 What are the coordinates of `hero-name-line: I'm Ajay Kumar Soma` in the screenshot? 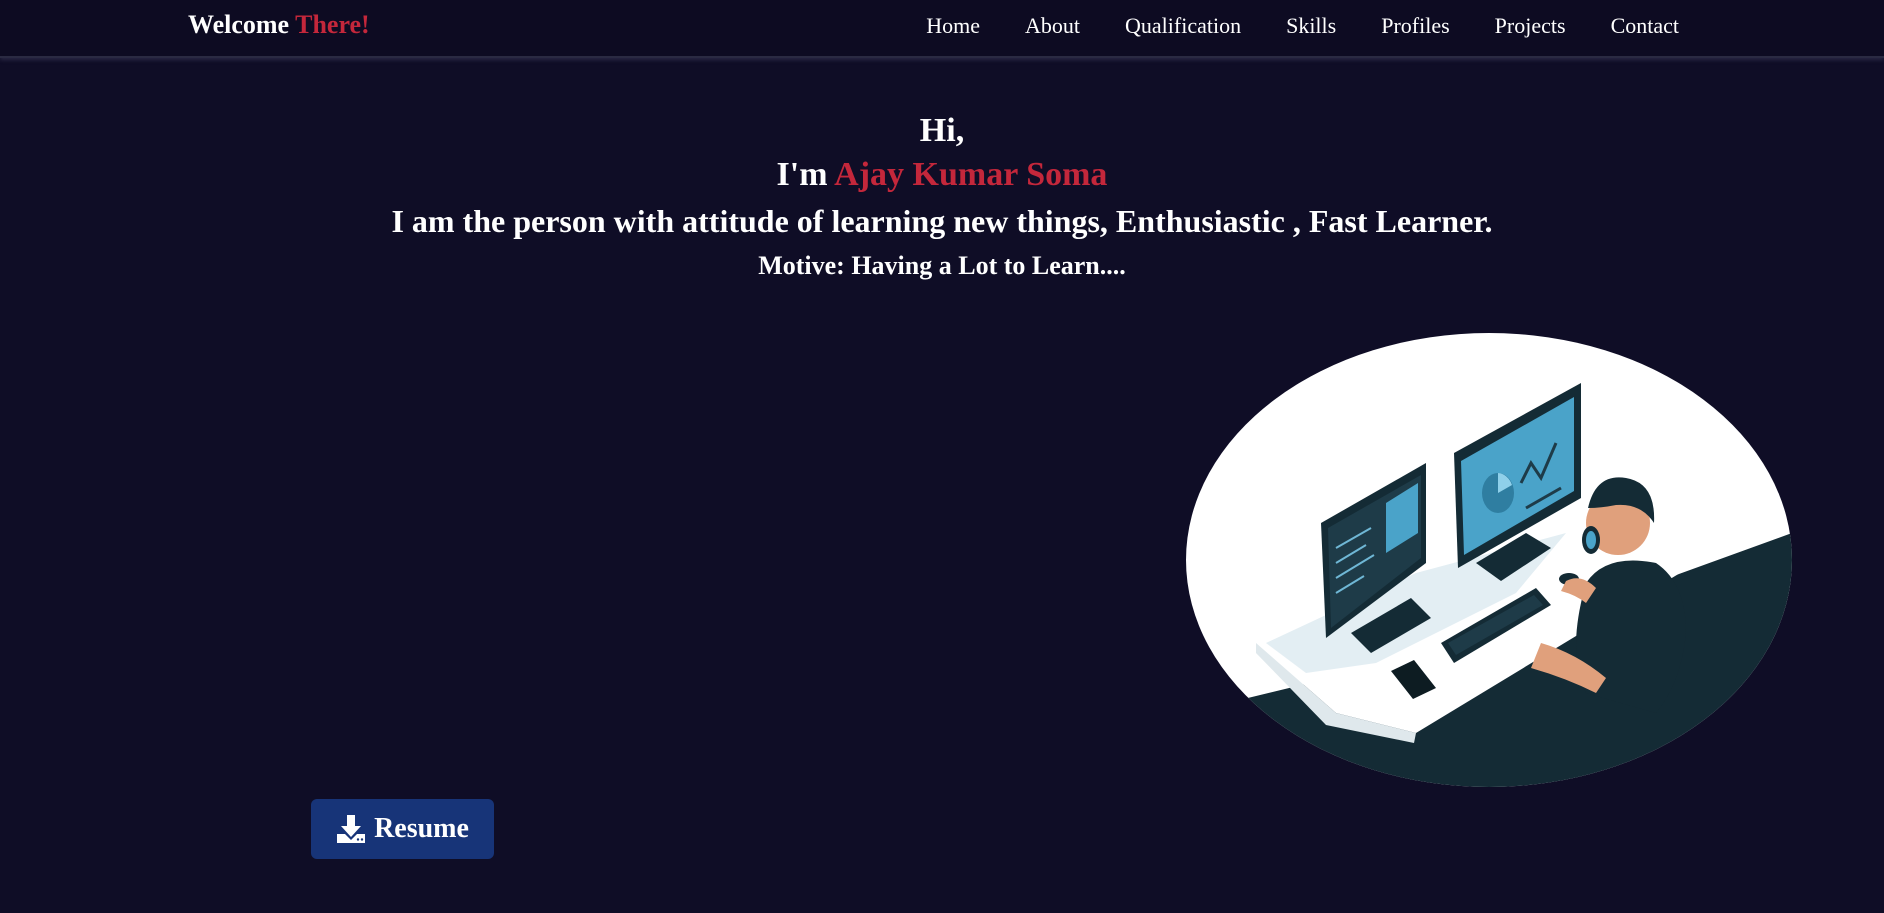 It's located at (942, 175).